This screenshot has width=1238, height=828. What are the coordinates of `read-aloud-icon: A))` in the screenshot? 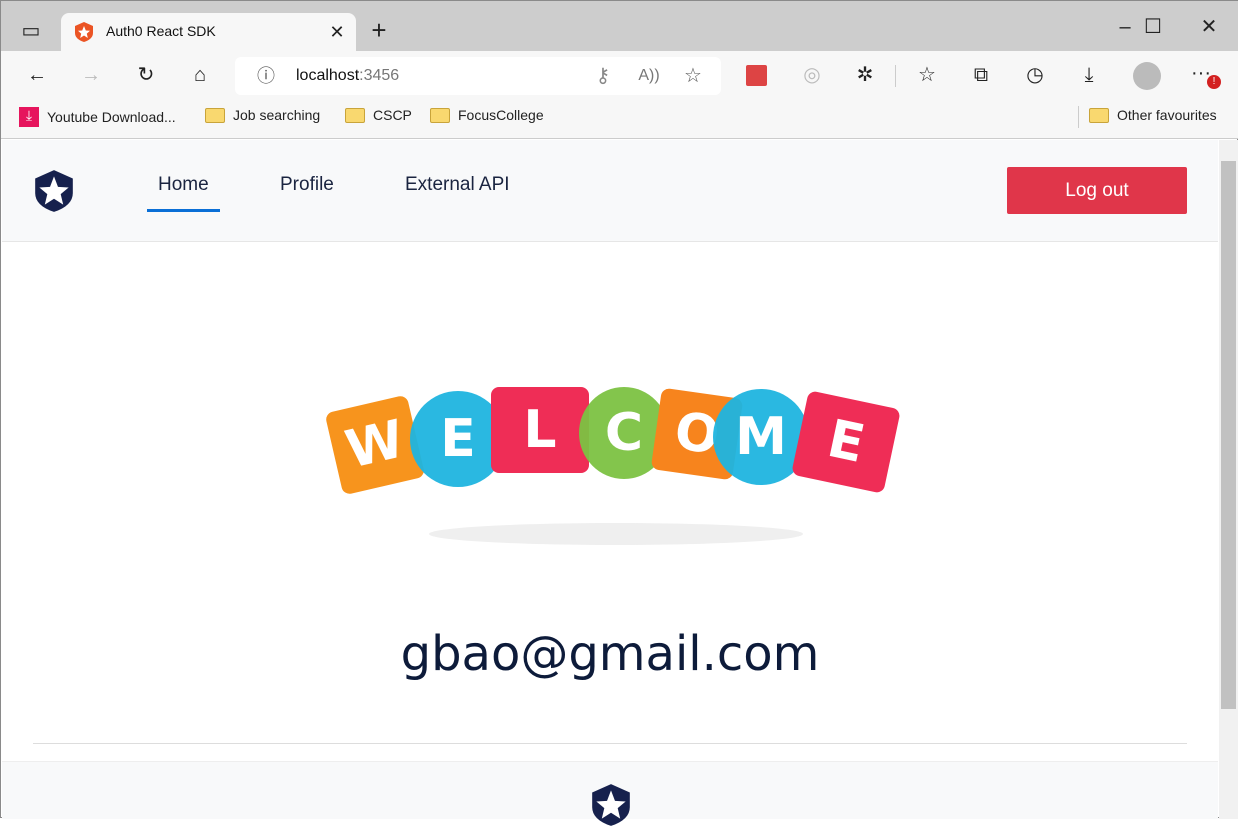 It's located at (649, 76).